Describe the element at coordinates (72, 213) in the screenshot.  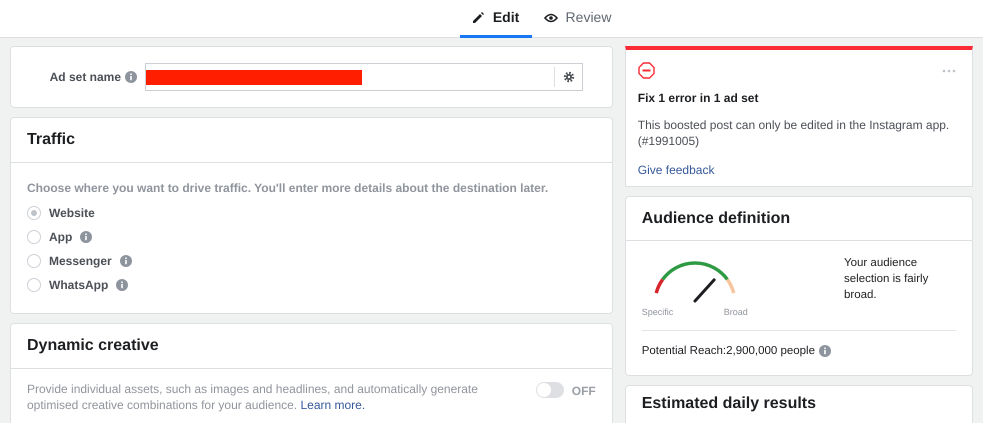
I see `option-label: Website` at that location.